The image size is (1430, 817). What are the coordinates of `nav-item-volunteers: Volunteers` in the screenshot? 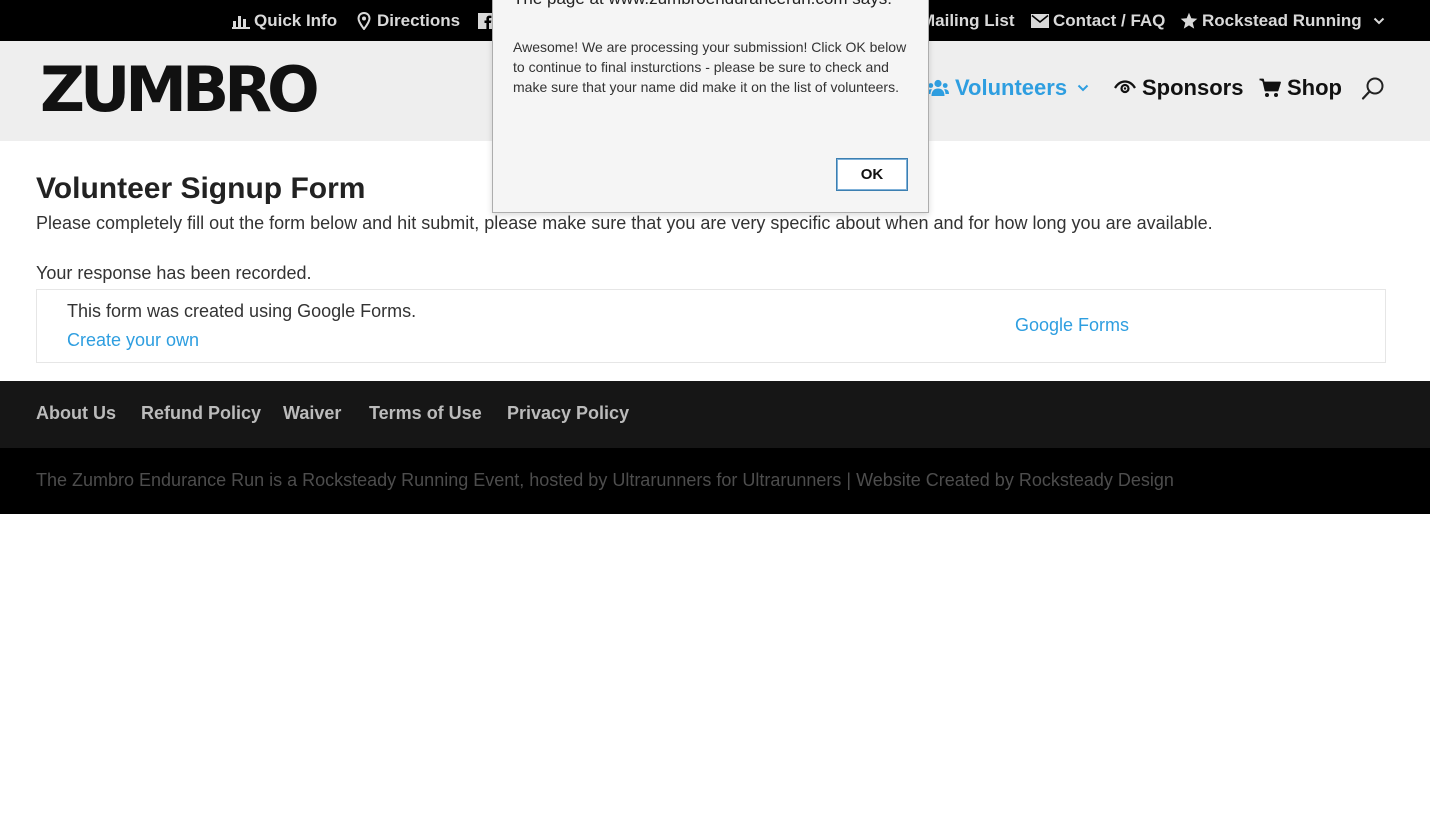 It's located at (1008, 88).